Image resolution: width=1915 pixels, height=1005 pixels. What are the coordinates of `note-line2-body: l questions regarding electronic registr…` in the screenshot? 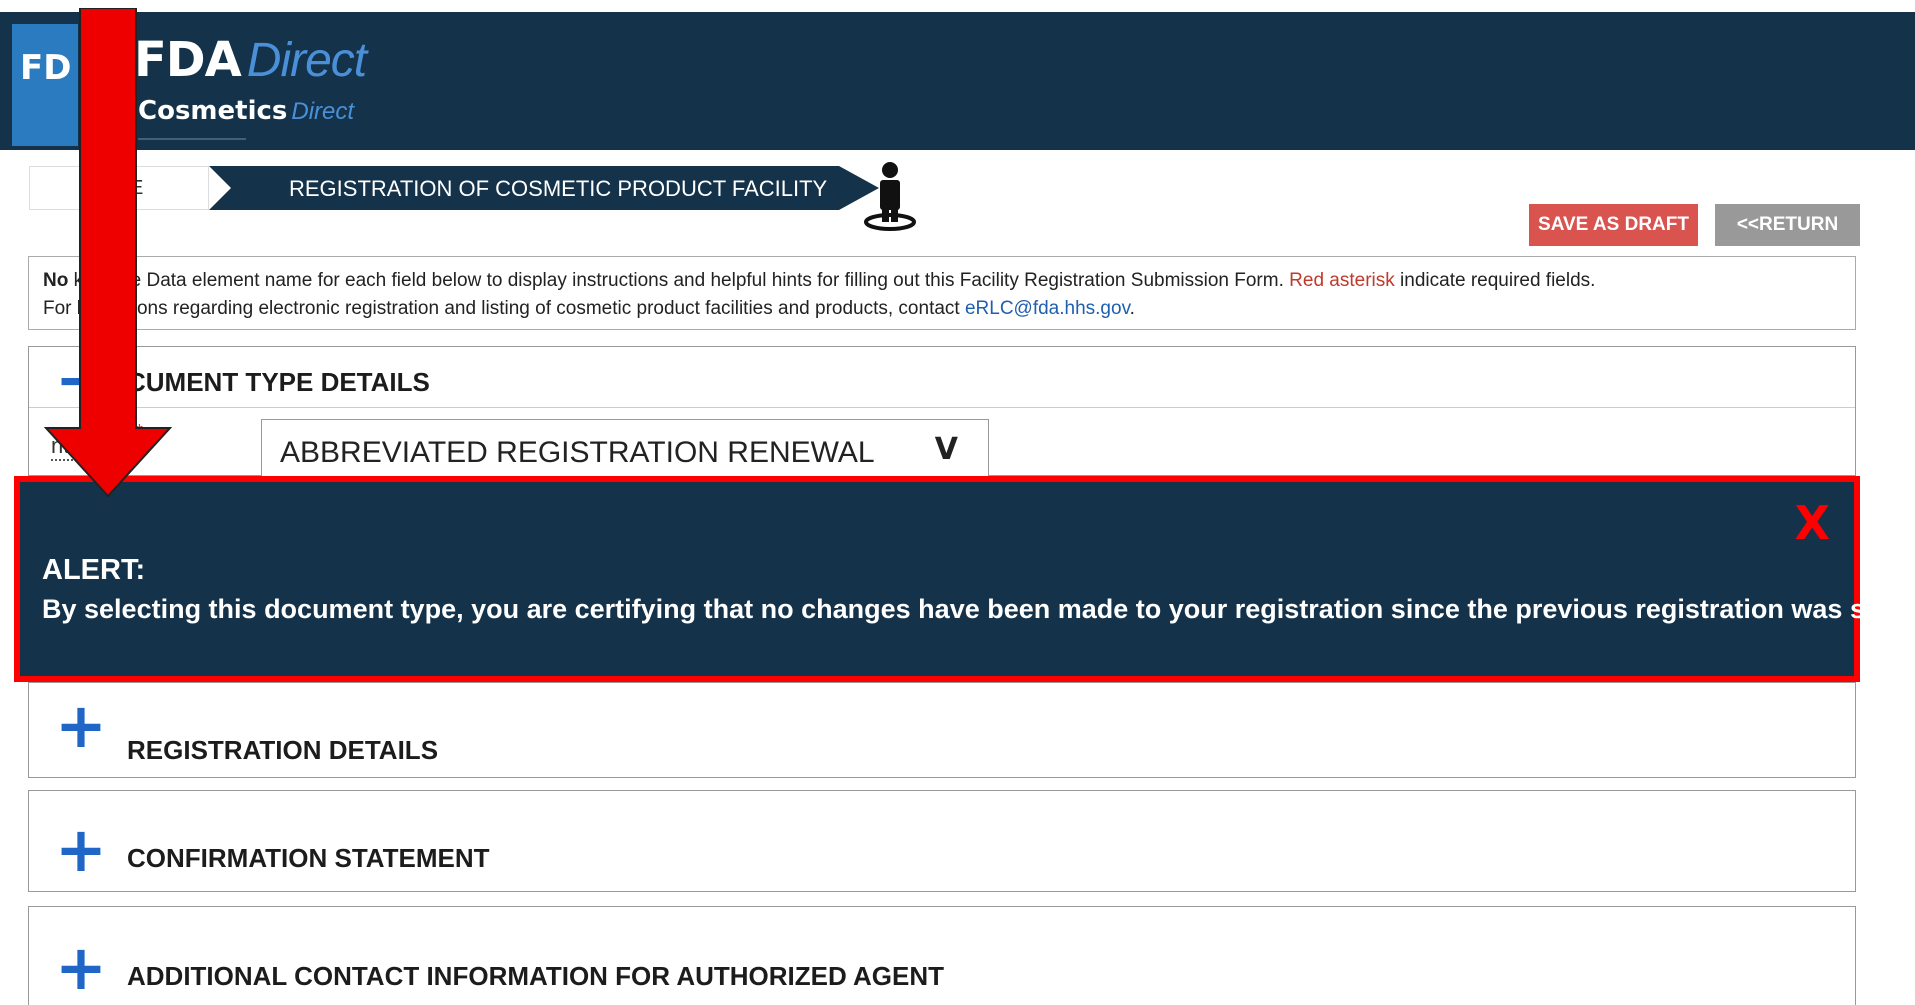 It's located at (518, 308).